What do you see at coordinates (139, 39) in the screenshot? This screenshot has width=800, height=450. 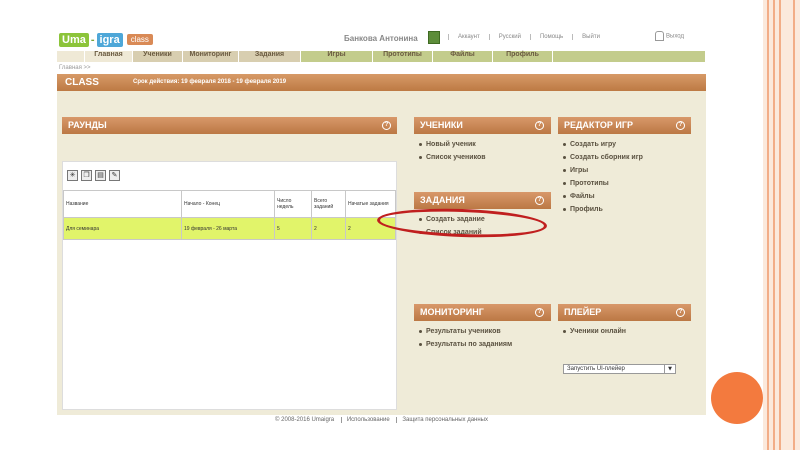 I see `logo-tag: class` at bounding box center [139, 39].